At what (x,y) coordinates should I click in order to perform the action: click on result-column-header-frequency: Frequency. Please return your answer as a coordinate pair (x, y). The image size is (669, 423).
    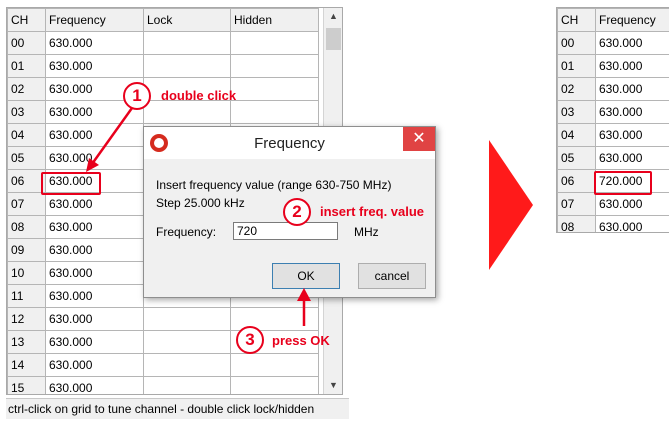
    Looking at the image, I should click on (632, 20).